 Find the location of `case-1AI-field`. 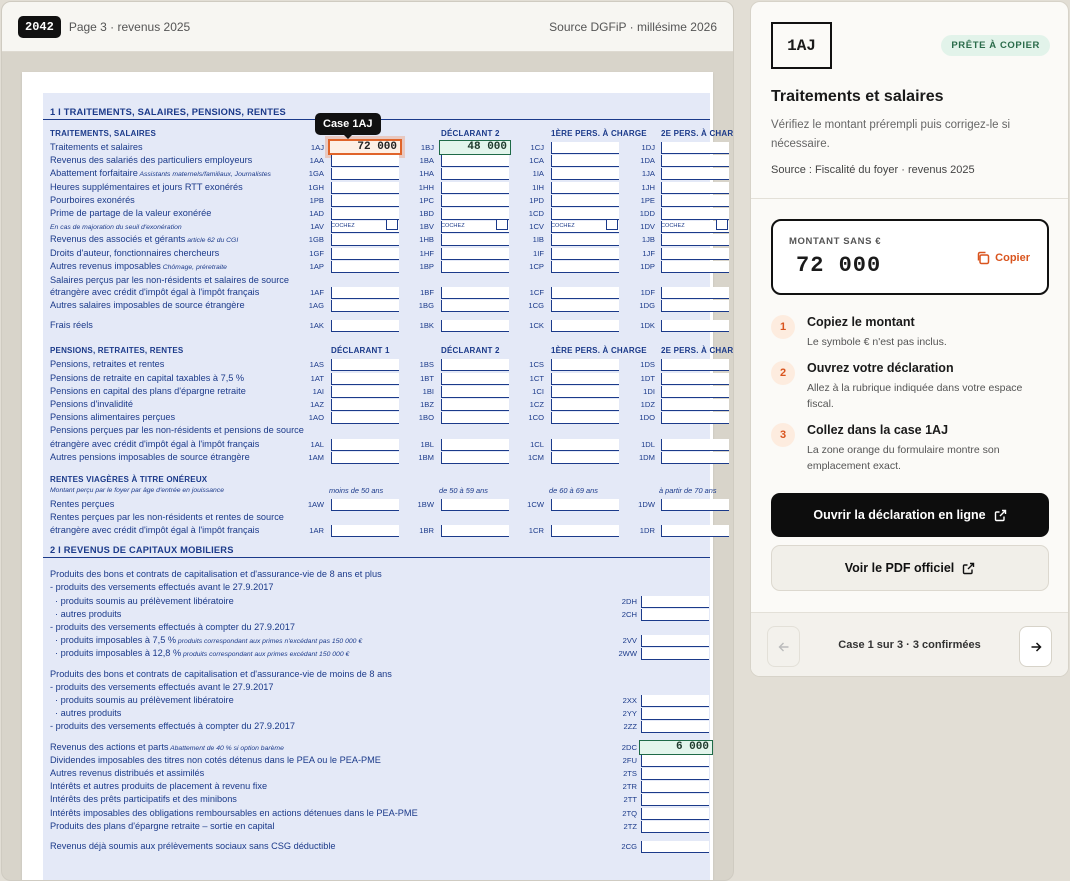

case-1AI-field is located at coordinates (365, 391).